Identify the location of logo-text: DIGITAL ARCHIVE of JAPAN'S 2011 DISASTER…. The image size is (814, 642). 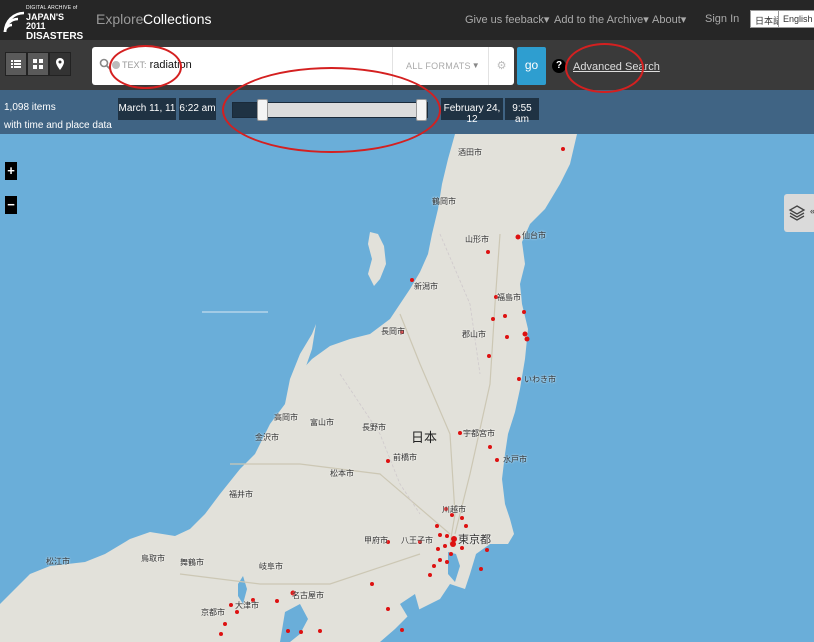
(54, 24).